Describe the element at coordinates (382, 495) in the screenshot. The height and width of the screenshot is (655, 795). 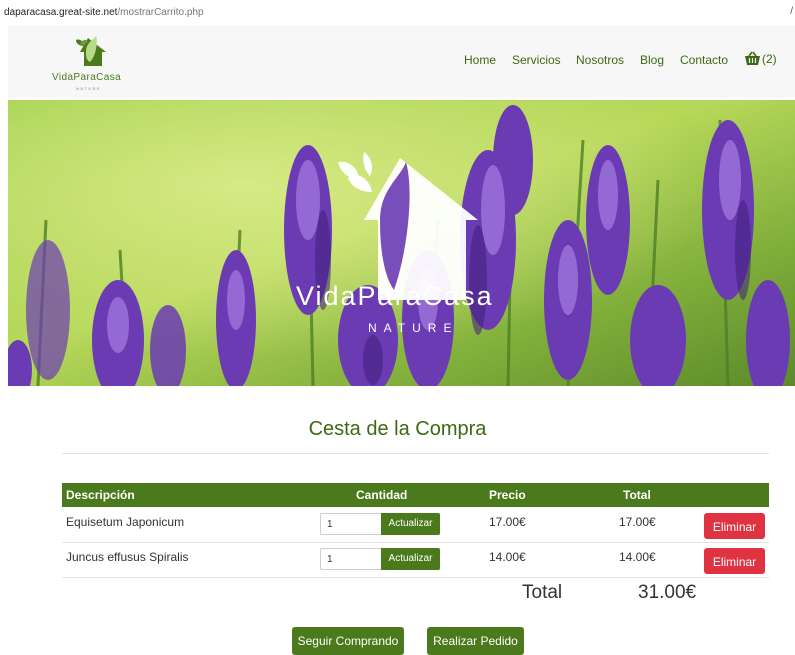
I see `column-header-quantity: Cantidad` at that location.